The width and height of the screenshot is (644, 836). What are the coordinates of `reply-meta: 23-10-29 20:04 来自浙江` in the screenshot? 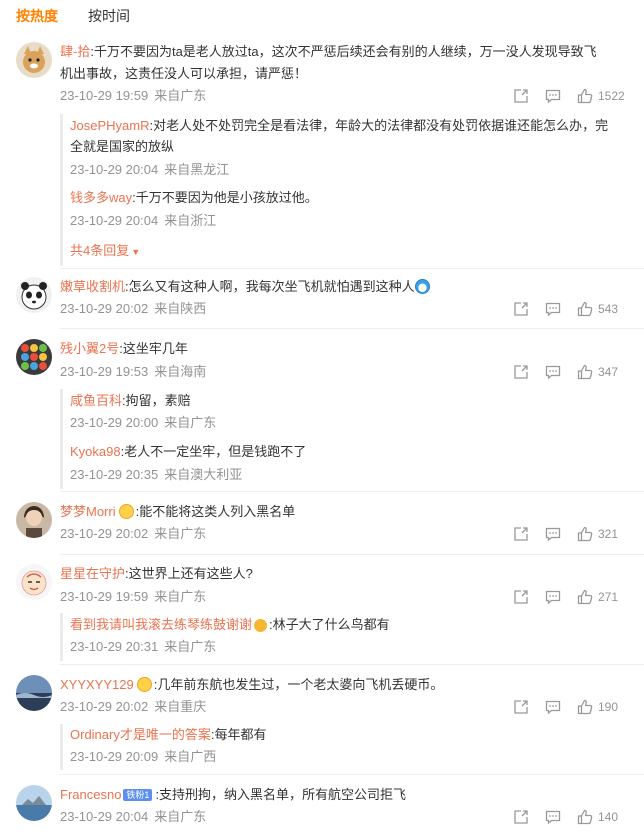 It's located at (143, 221).